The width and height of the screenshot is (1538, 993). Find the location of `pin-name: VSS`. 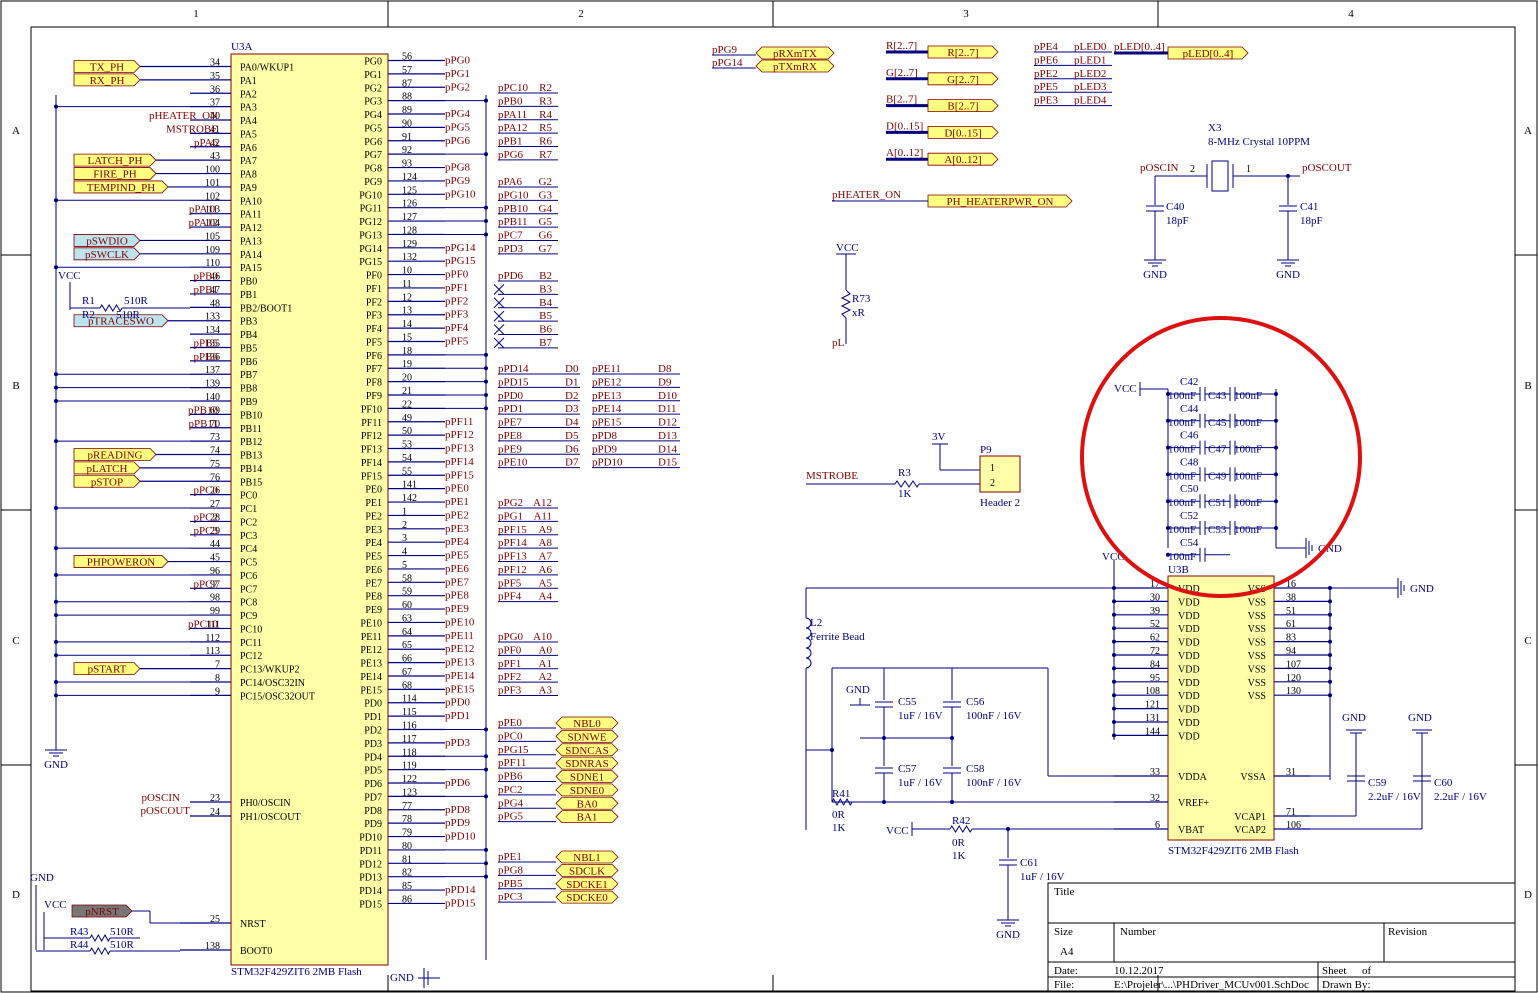

pin-name: VSS is located at coordinates (1257, 643).